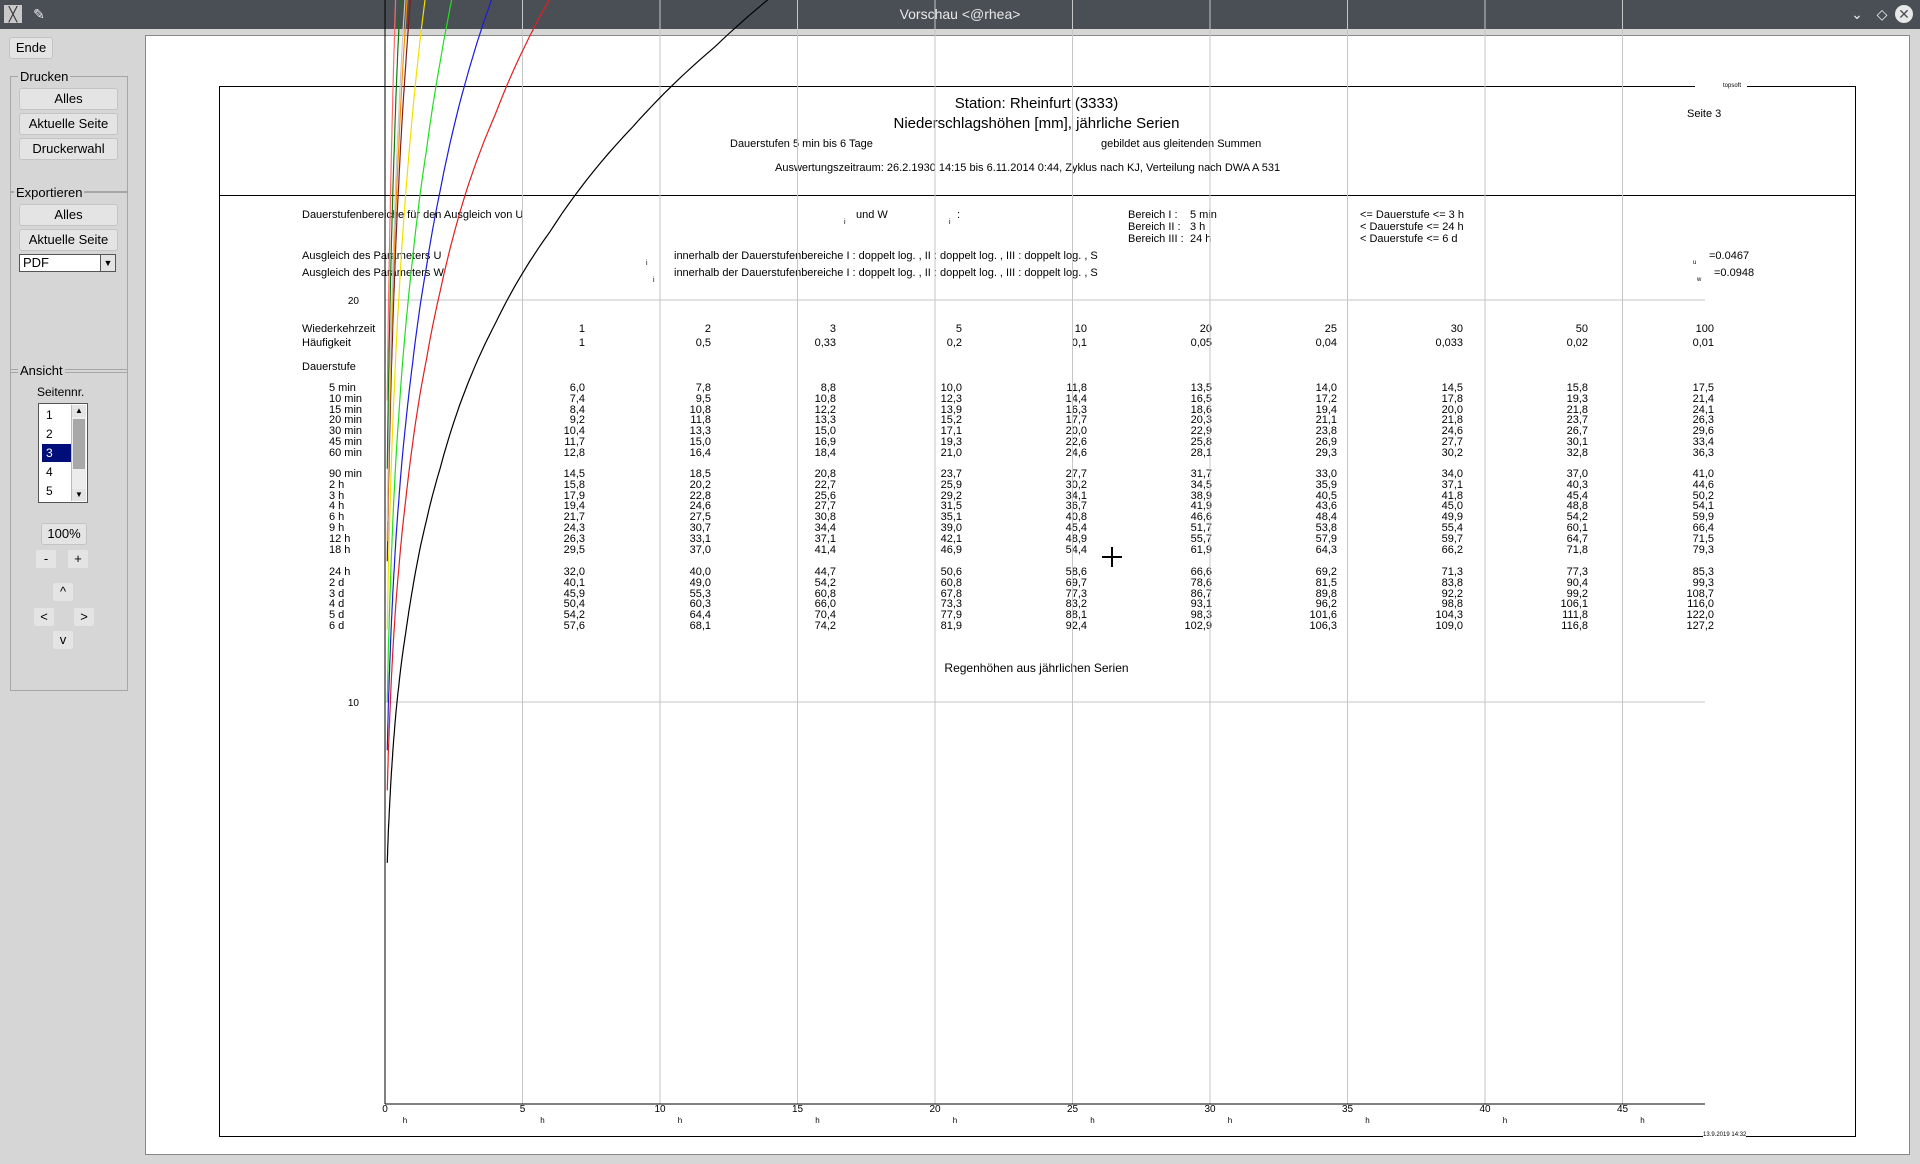 The height and width of the screenshot is (1164, 1920). Describe the element at coordinates (1577, 550) in the screenshot. I see `value-cell: 71,8` at that location.